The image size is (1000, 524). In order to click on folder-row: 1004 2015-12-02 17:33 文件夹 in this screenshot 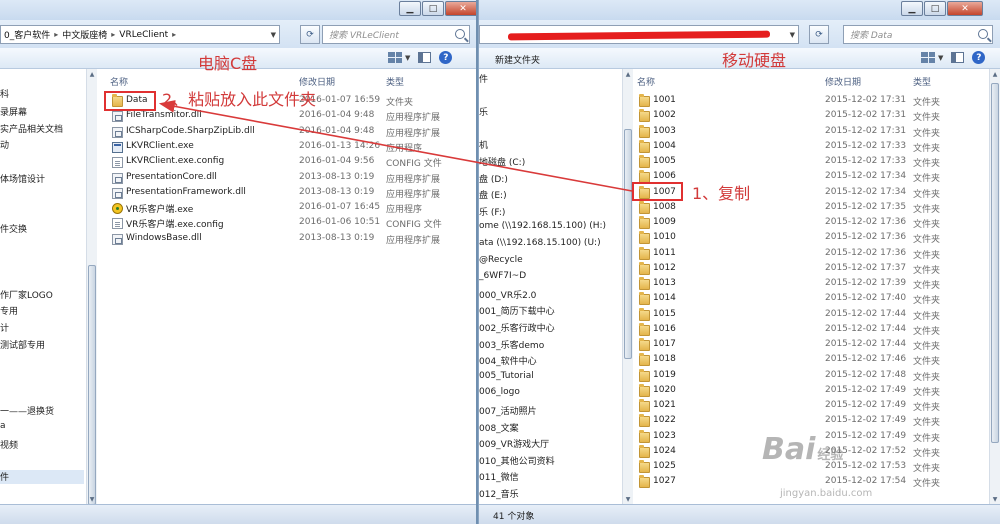, I will do `click(812, 147)`.